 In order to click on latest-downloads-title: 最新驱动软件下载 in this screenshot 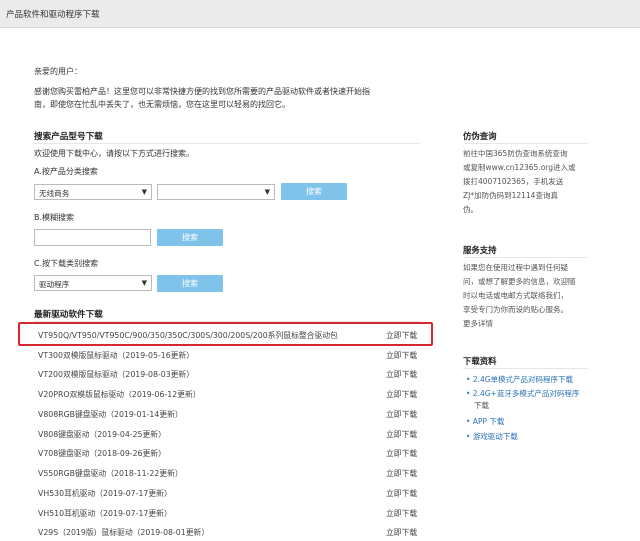, I will do `click(68, 315)`.